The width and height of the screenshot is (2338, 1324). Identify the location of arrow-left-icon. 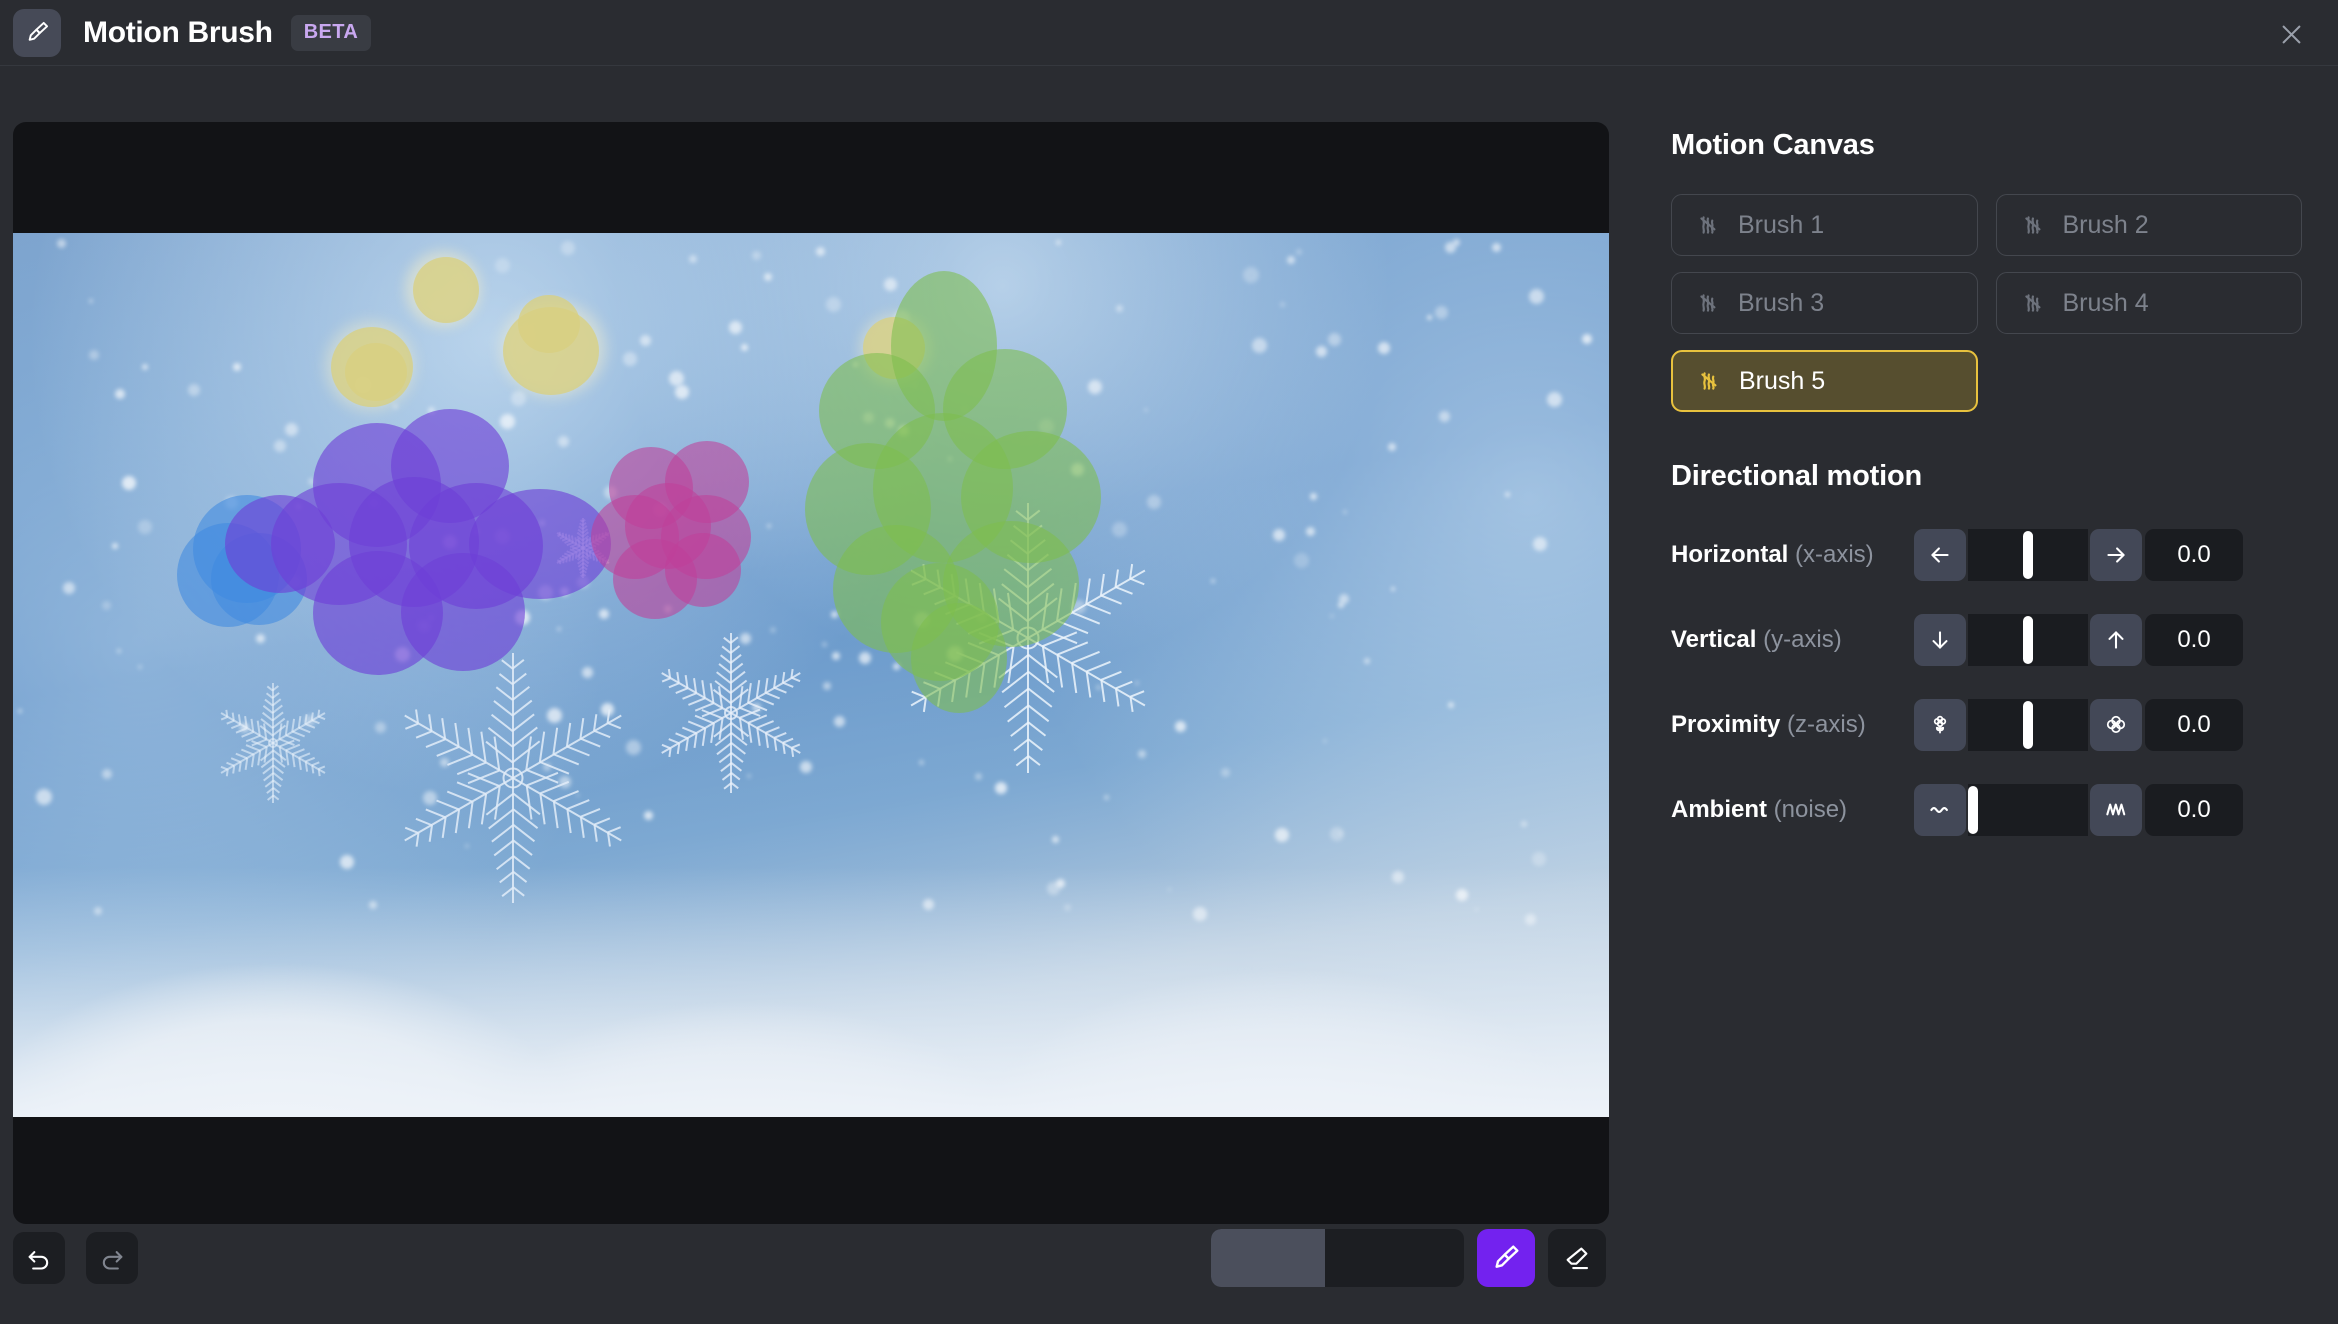
(1940, 555).